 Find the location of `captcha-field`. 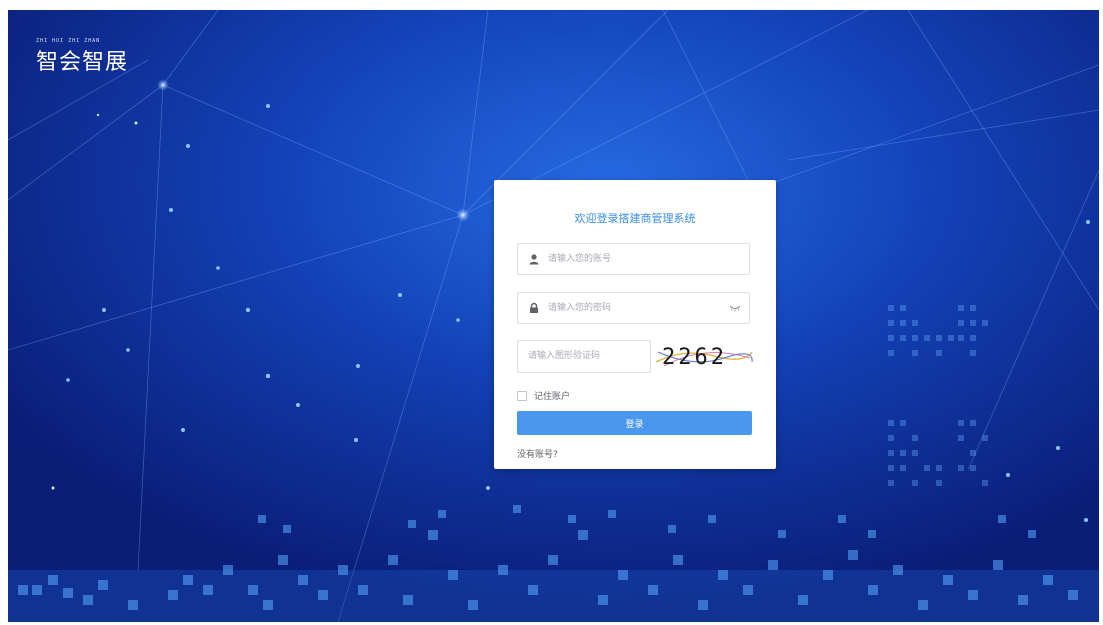

captcha-field is located at coordinates (584, 356).